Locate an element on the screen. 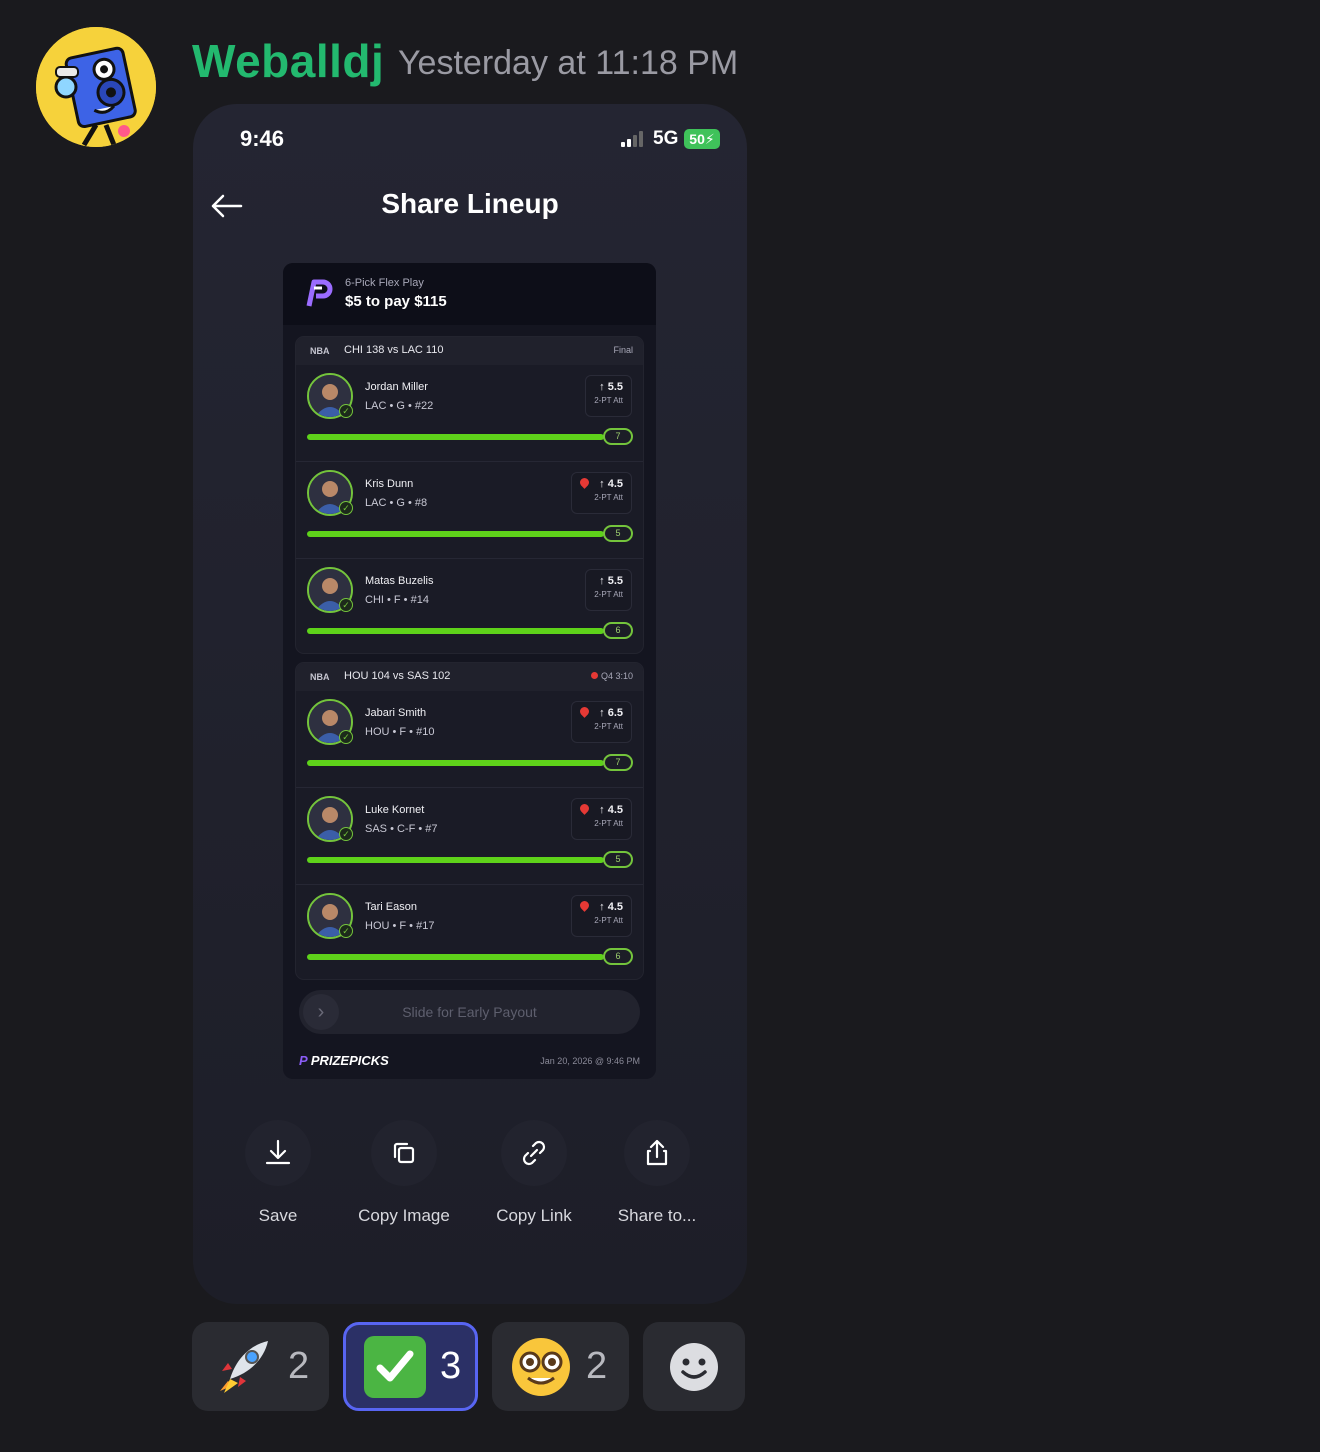 This screenshot has width=1320, height=1452. game-status: Q4 3:10 is located at coordinates (611, 676).